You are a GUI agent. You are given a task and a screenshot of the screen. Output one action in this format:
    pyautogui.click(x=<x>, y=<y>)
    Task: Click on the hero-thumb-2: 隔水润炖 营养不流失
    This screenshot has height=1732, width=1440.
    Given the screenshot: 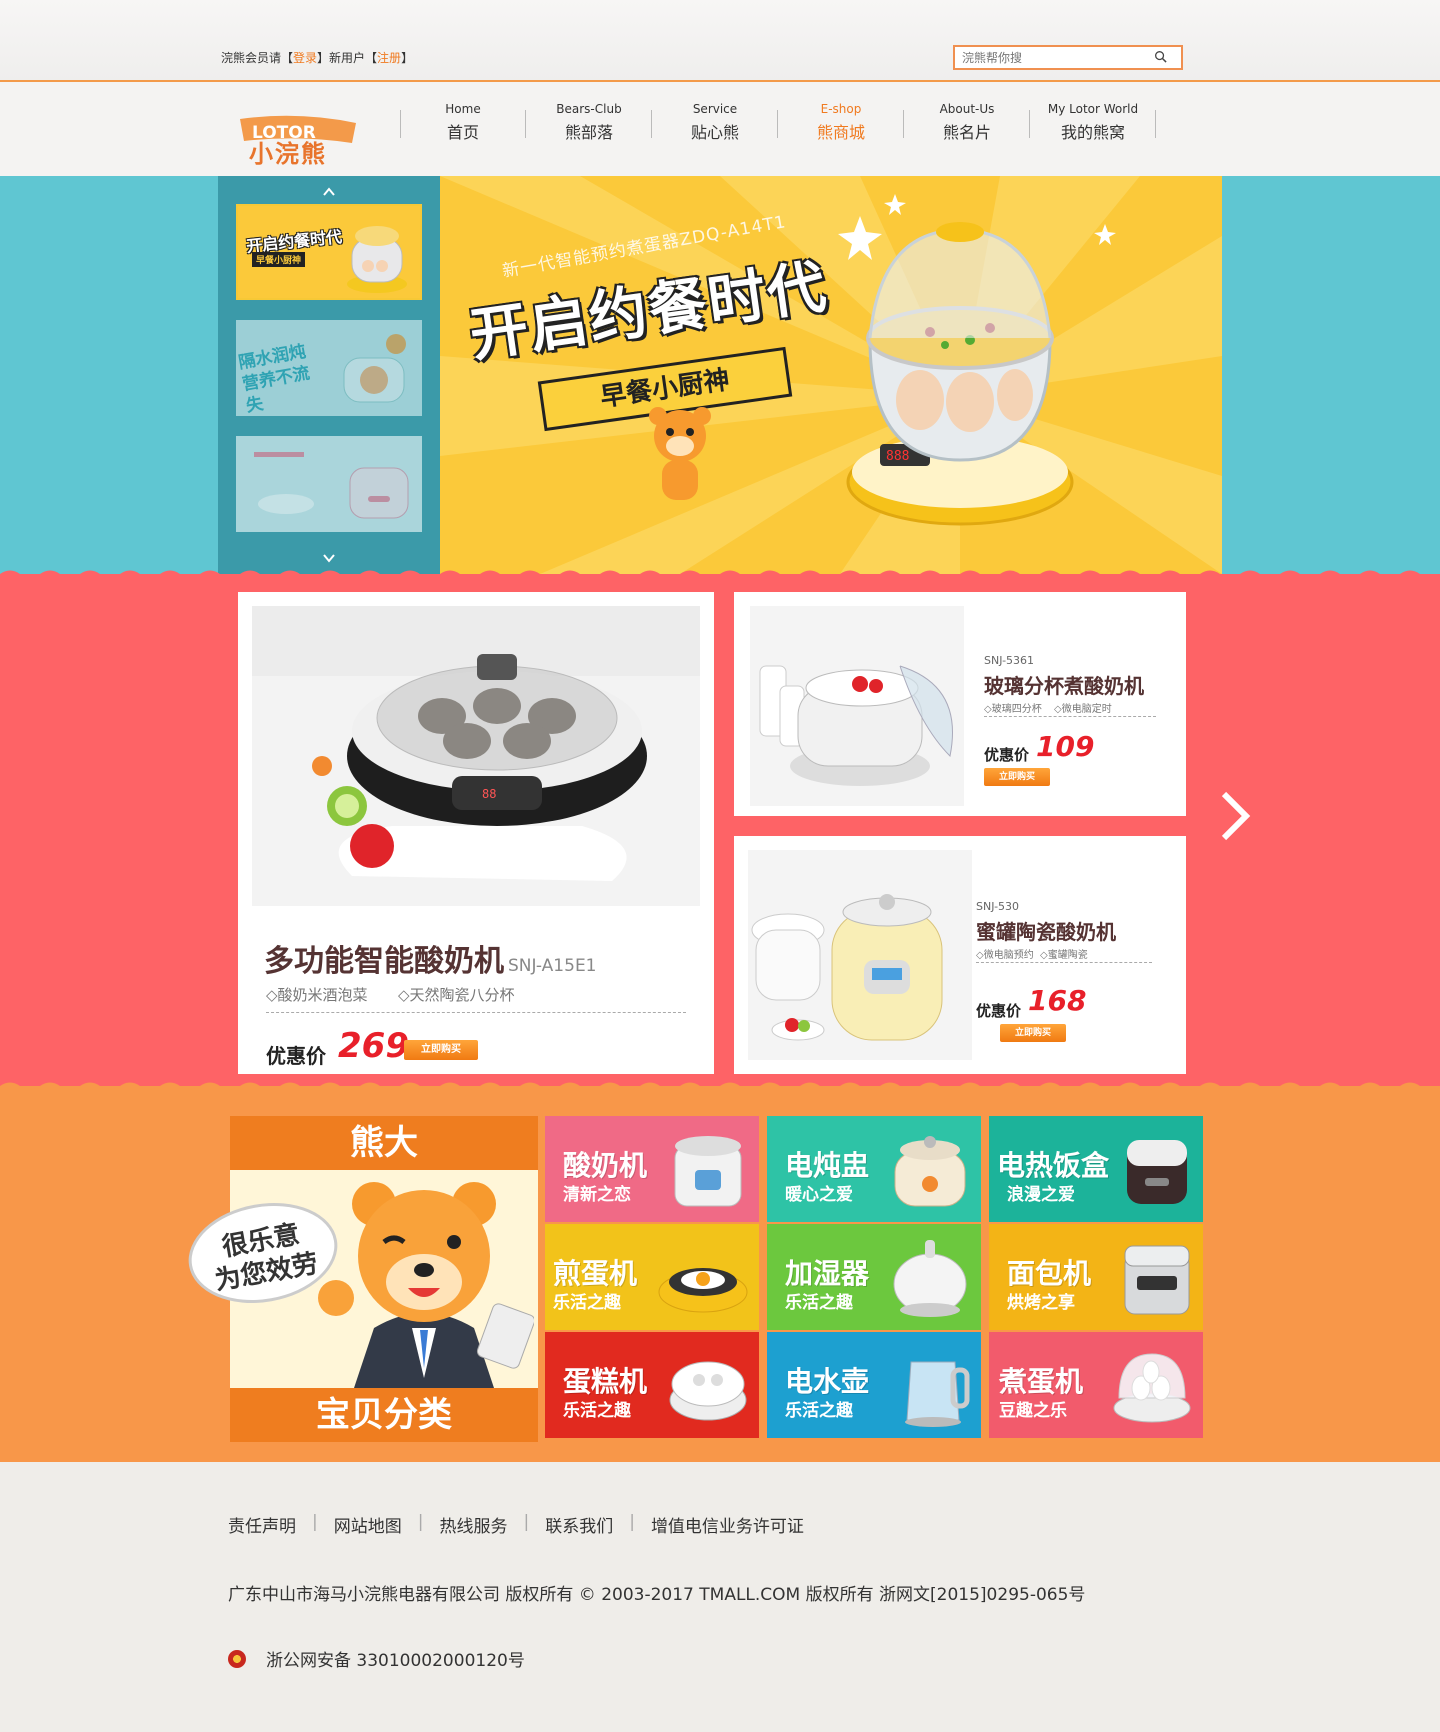 What is the action you would take?
    pyautogui.click(x=329, y=368)
    